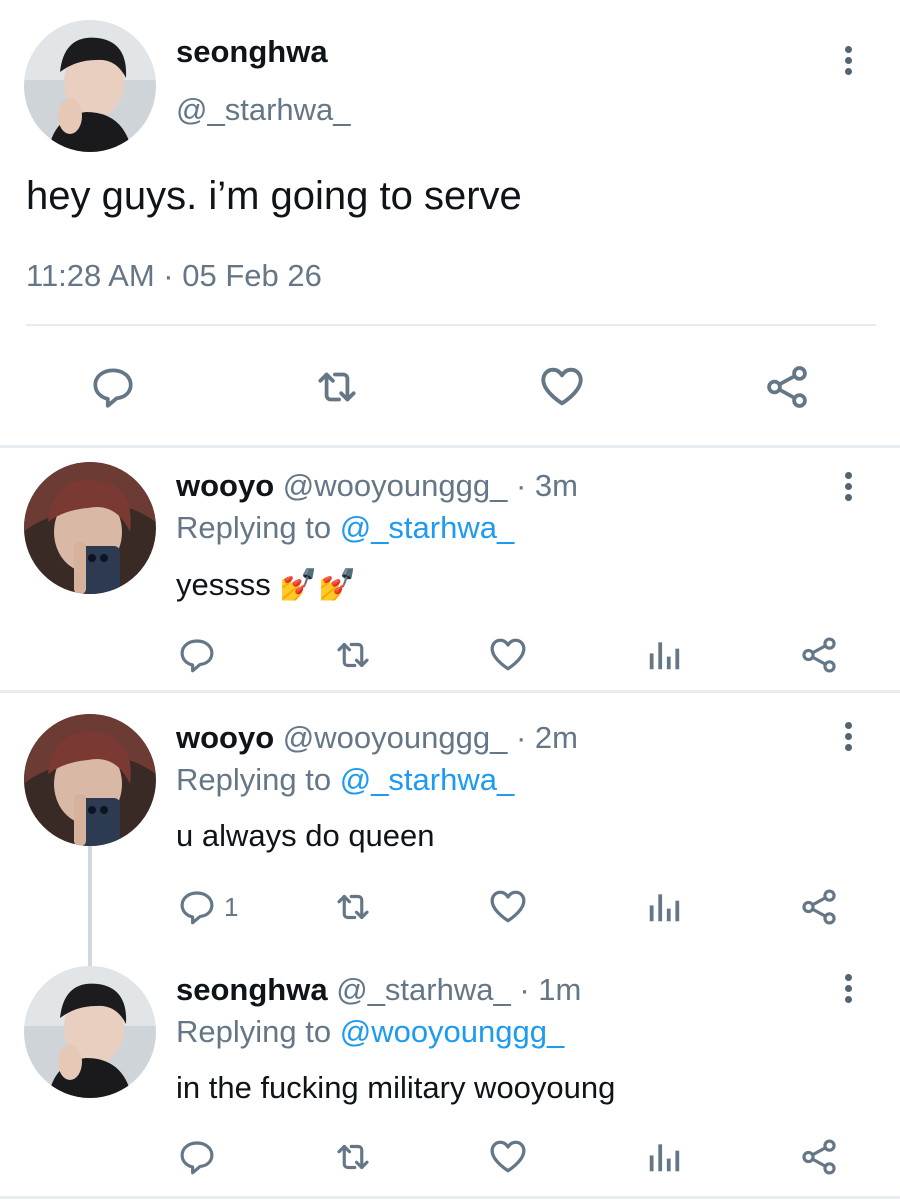  What do you see at coordinates (546, 989) in the screenshot?
I see `time-ago: · 1m` at bounding box center [546, 989].